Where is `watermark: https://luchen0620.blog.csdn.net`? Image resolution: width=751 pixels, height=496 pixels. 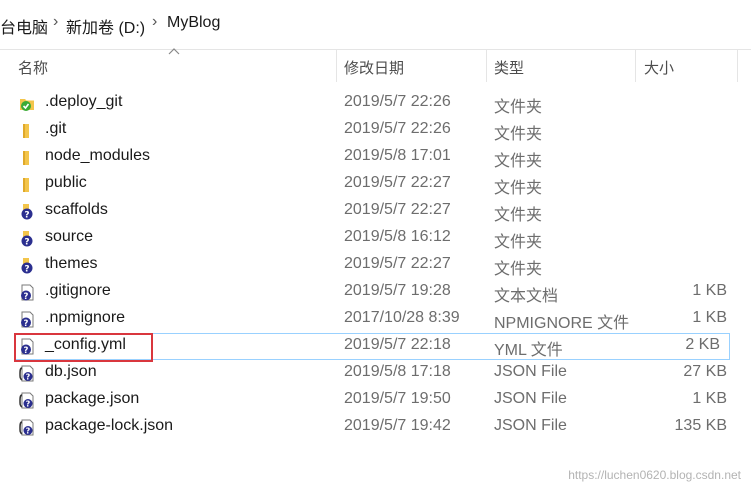 watermark: https://luchen0620.blog.csdn.net is located at coordinates (654, 475).